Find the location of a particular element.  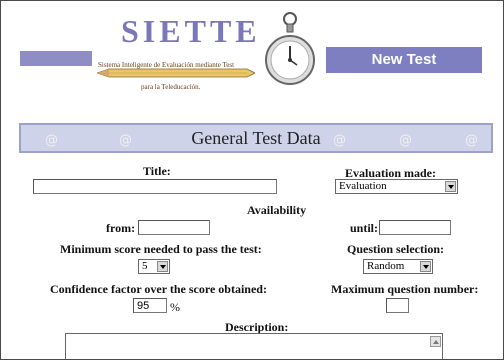

question-selection-select: Random is located at coordinates (398, 266).